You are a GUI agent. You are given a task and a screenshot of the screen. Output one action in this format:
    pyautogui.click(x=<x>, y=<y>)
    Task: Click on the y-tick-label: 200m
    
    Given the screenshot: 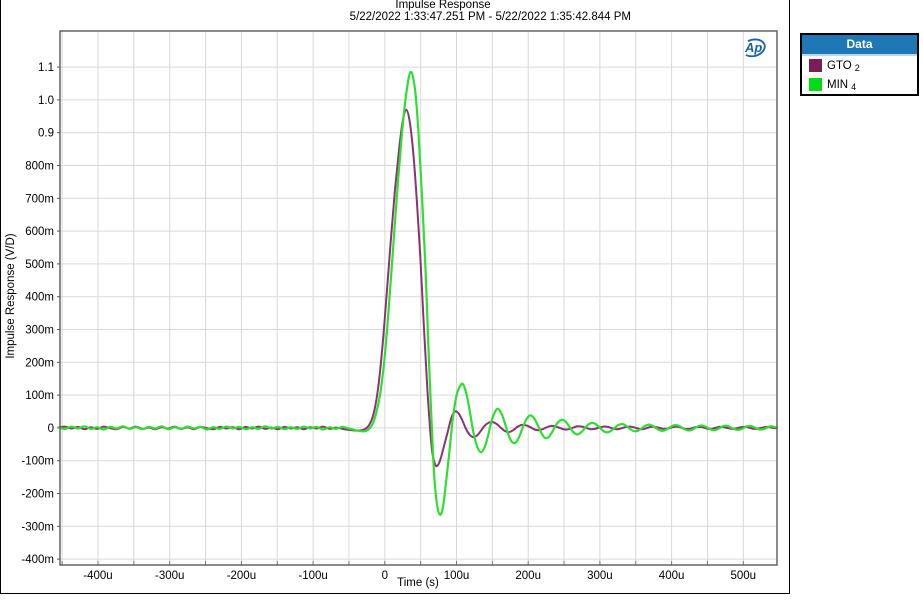 What is the action you would take?
    pyautogui.click(x=39, y=363)
    